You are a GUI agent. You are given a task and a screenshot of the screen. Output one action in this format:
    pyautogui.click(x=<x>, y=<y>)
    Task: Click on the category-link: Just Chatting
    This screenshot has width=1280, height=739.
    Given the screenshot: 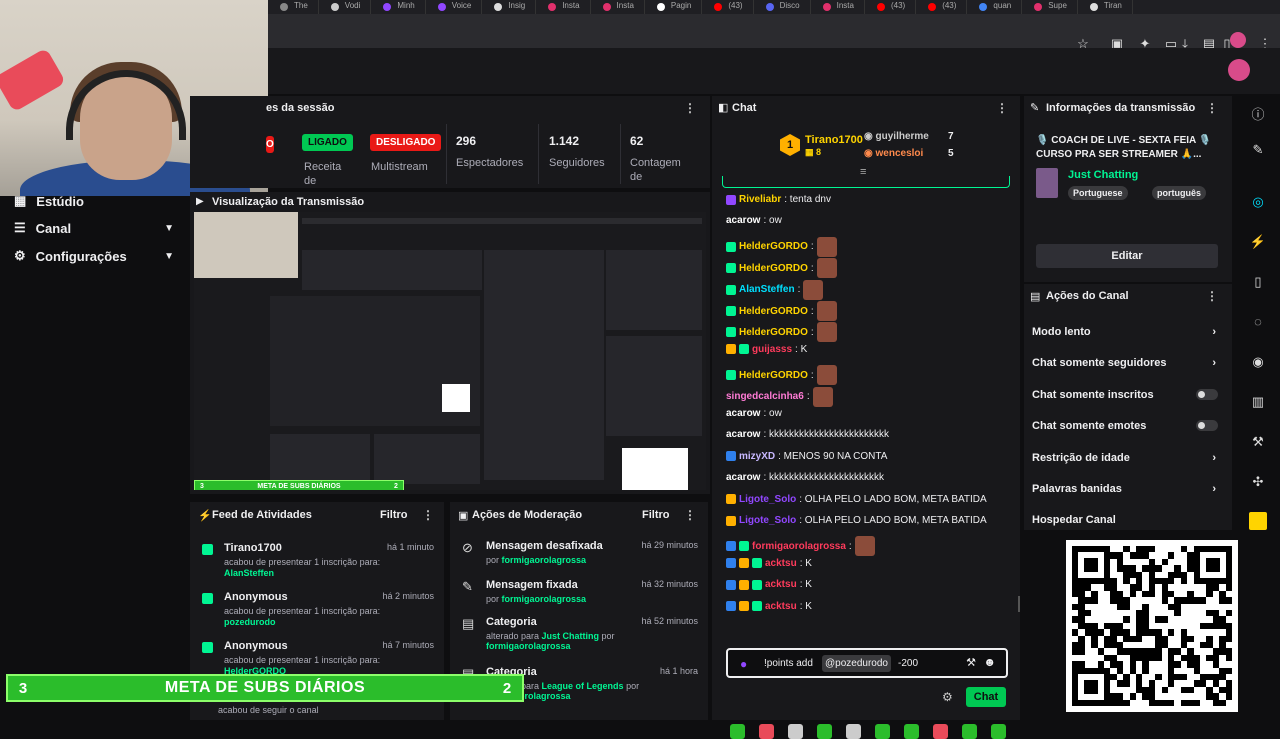 What is the action you would take?
    pyautogui.click(x=1103, y=175)
    